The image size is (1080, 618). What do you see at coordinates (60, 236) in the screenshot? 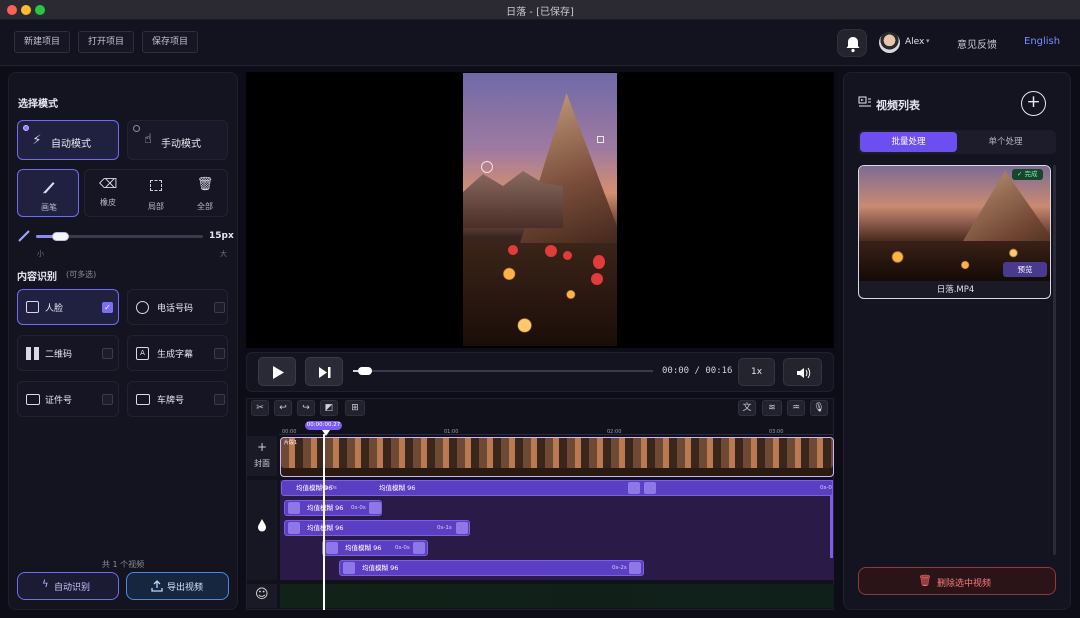
I see `slider-handle` at bounding box center [60, 236].